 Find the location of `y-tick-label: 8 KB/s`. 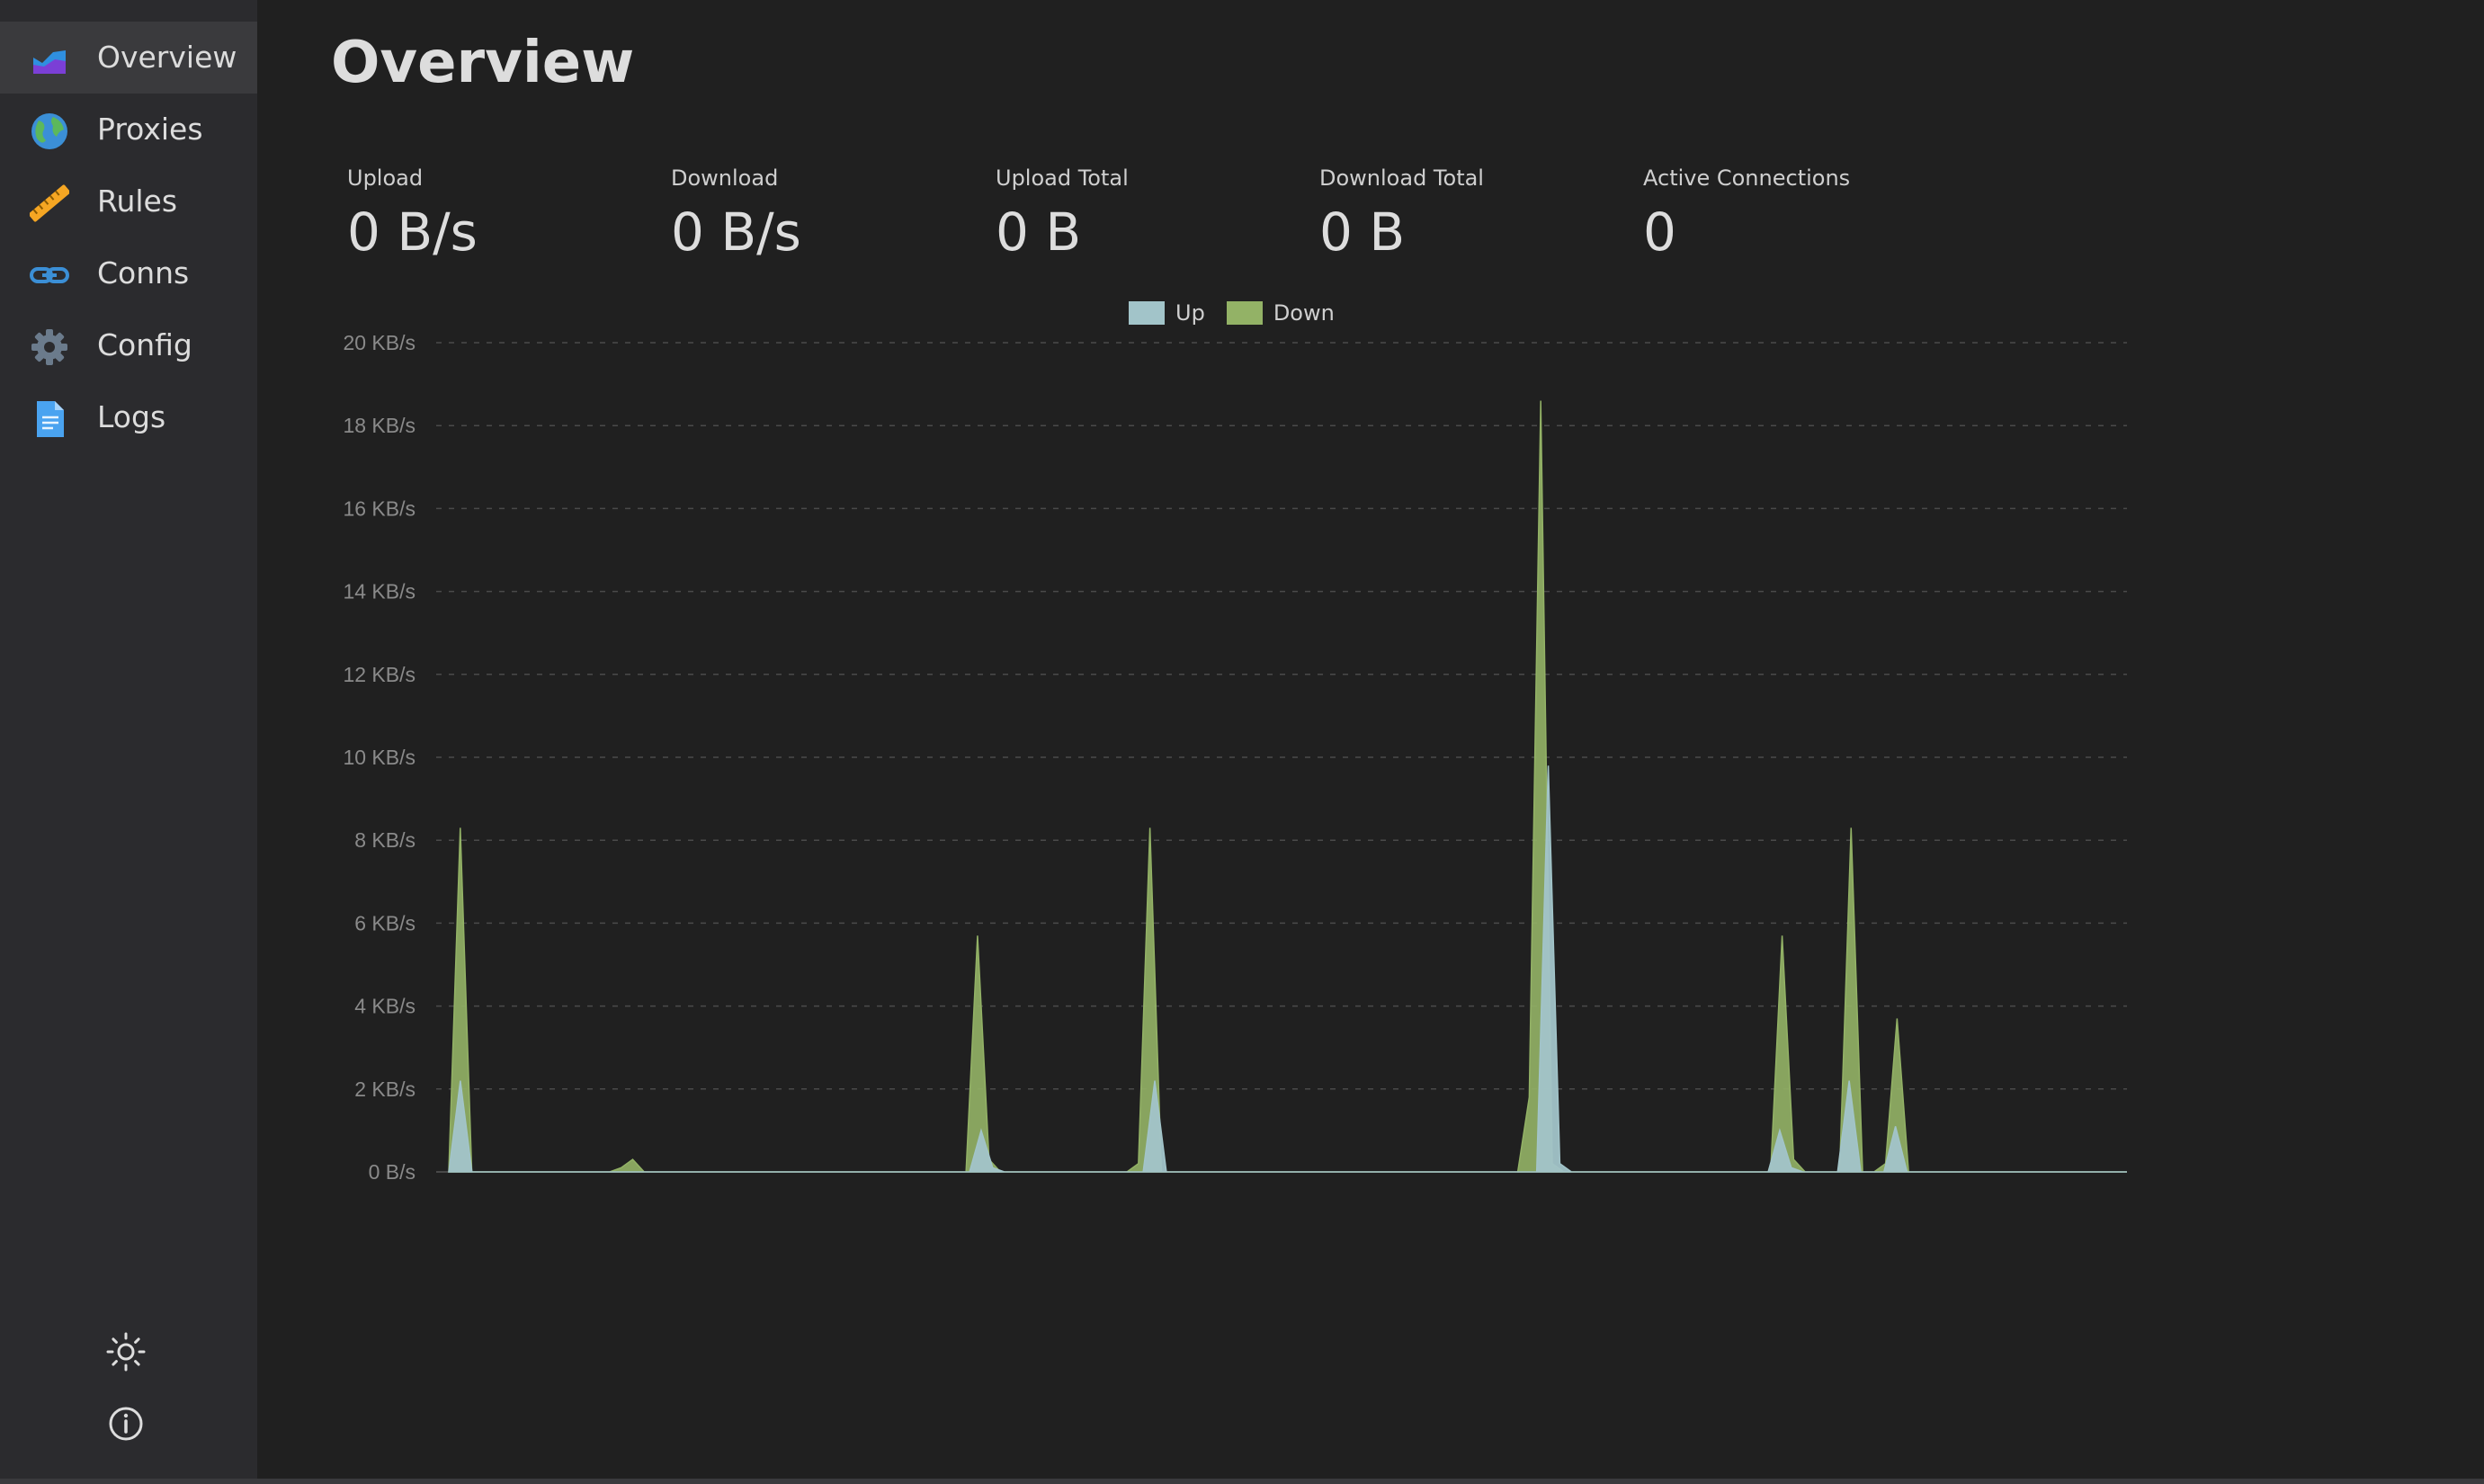

y-tick-label: 8 KB/s is located at coordinates (384, 840).